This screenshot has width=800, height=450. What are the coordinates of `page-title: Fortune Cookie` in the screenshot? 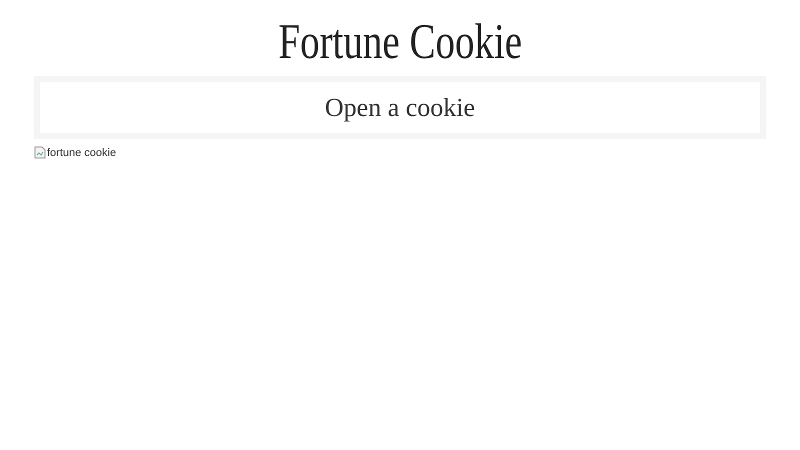 It's located at (400, 41).